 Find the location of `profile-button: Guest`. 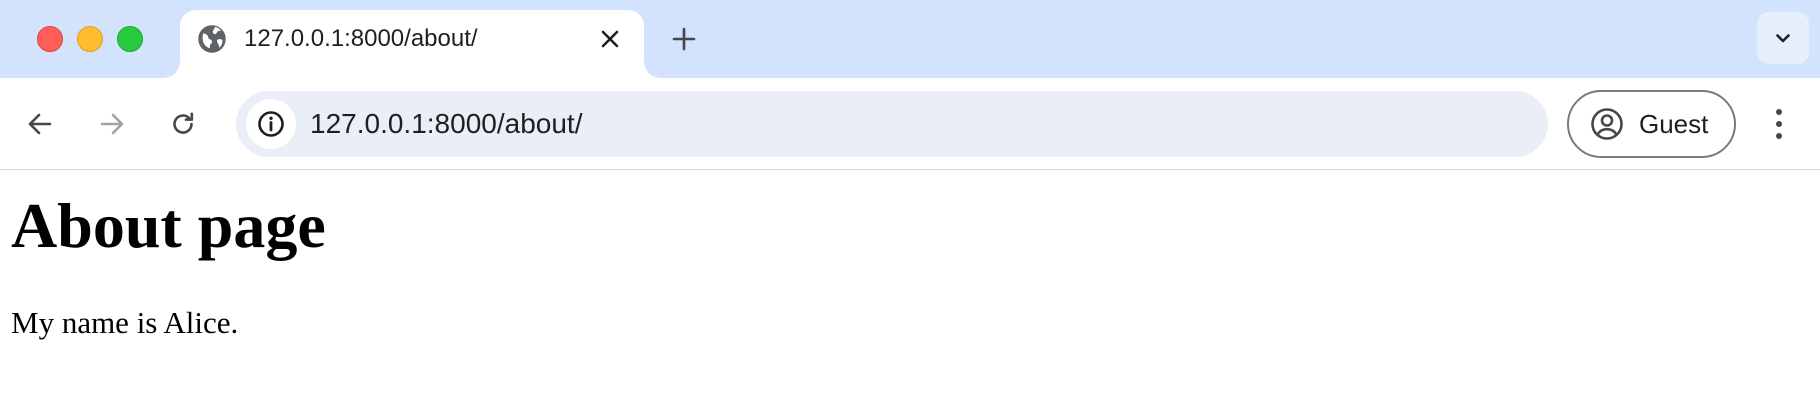

profile-button: Guest is located at coordinates (1651, 124).